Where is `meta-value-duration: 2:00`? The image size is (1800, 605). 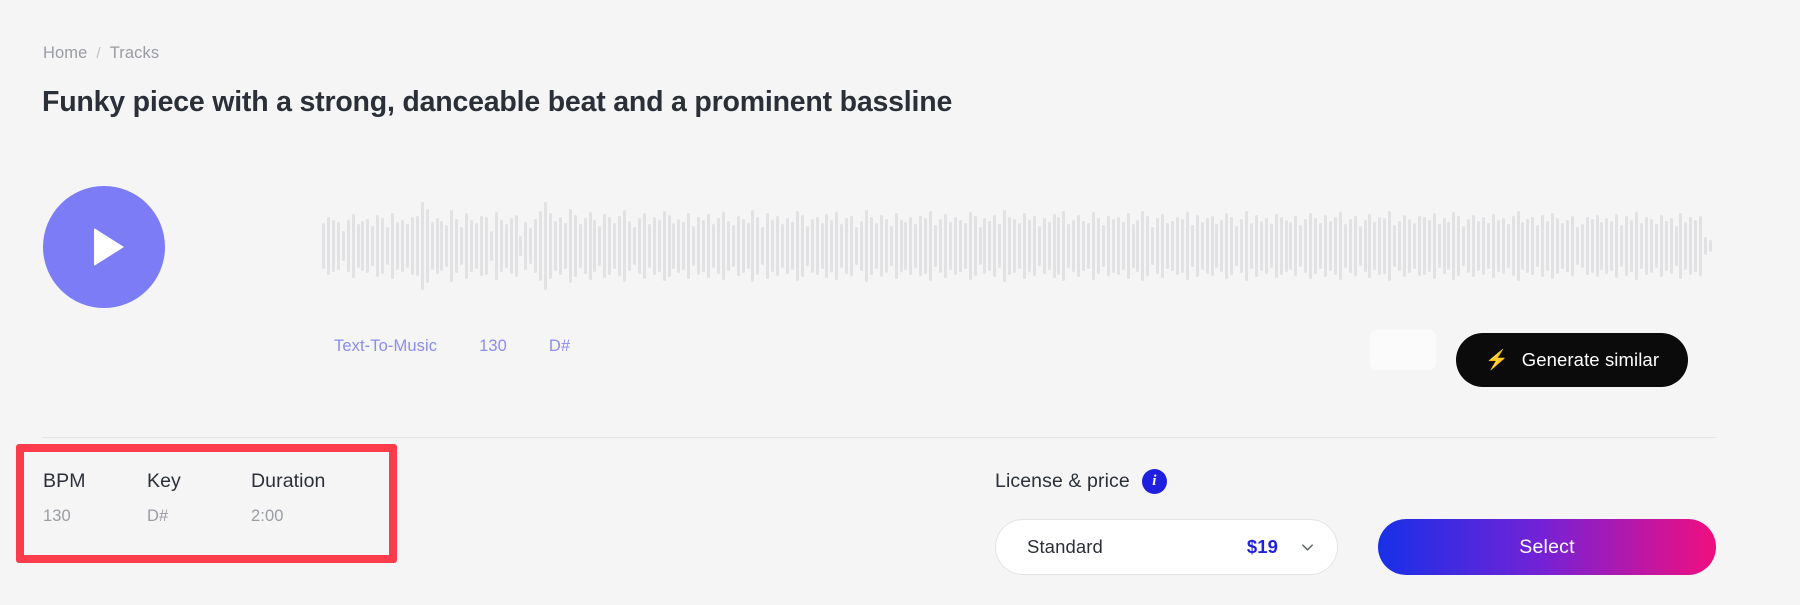
meta-value-duration: 2:00 is located at coordinates (267, 516).